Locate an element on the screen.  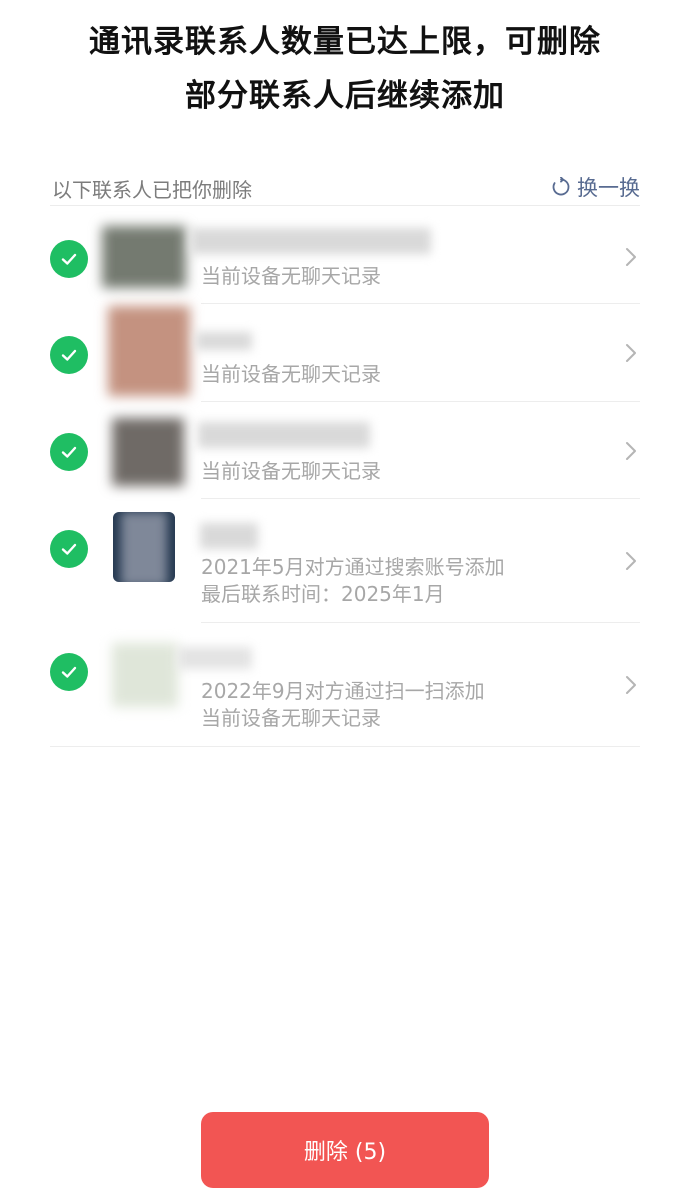
contact-row: 2022年9月对方通过扫一扫添加 当前设备无聊天记录 is located at coordinates (345, 684).